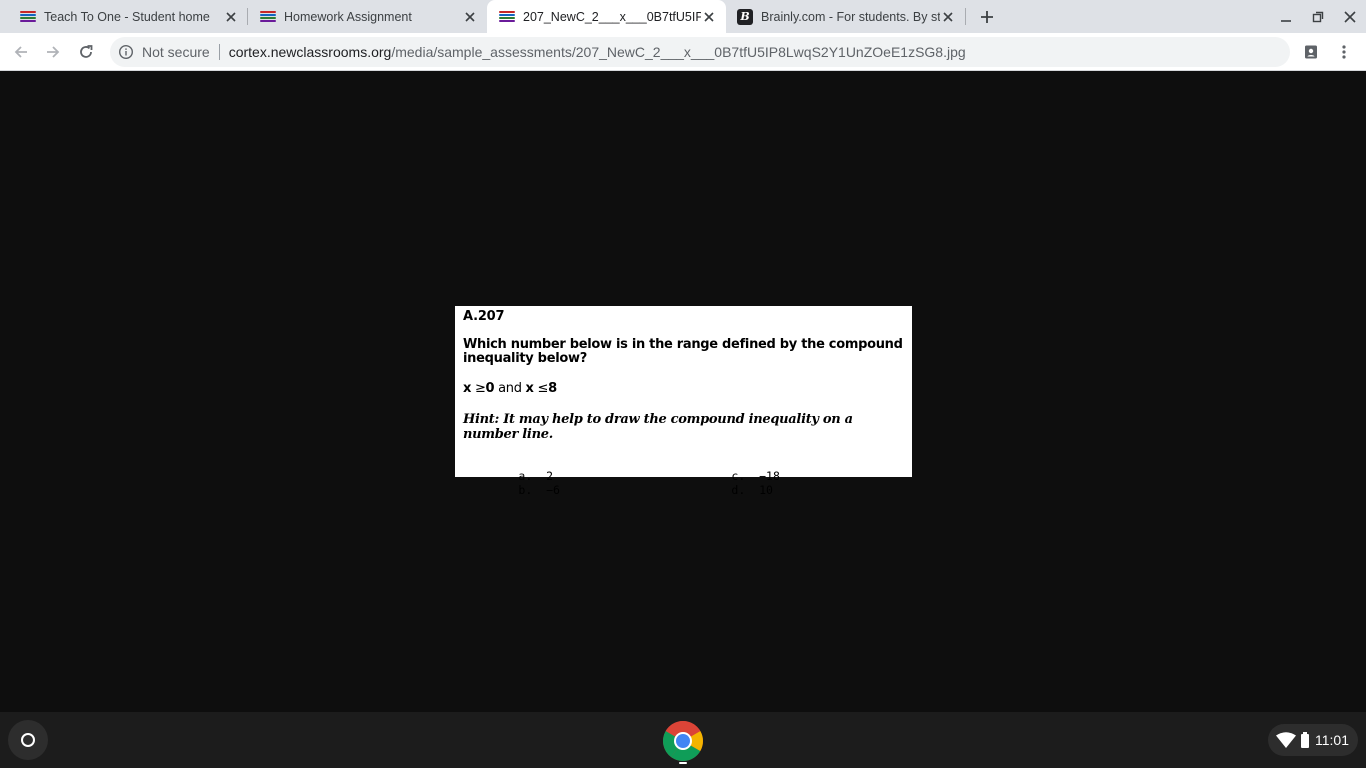  What do you see at coordinates (1286, 21) in the screenshot?
I see `minimize-icon` at bounding box center [1286, 21].